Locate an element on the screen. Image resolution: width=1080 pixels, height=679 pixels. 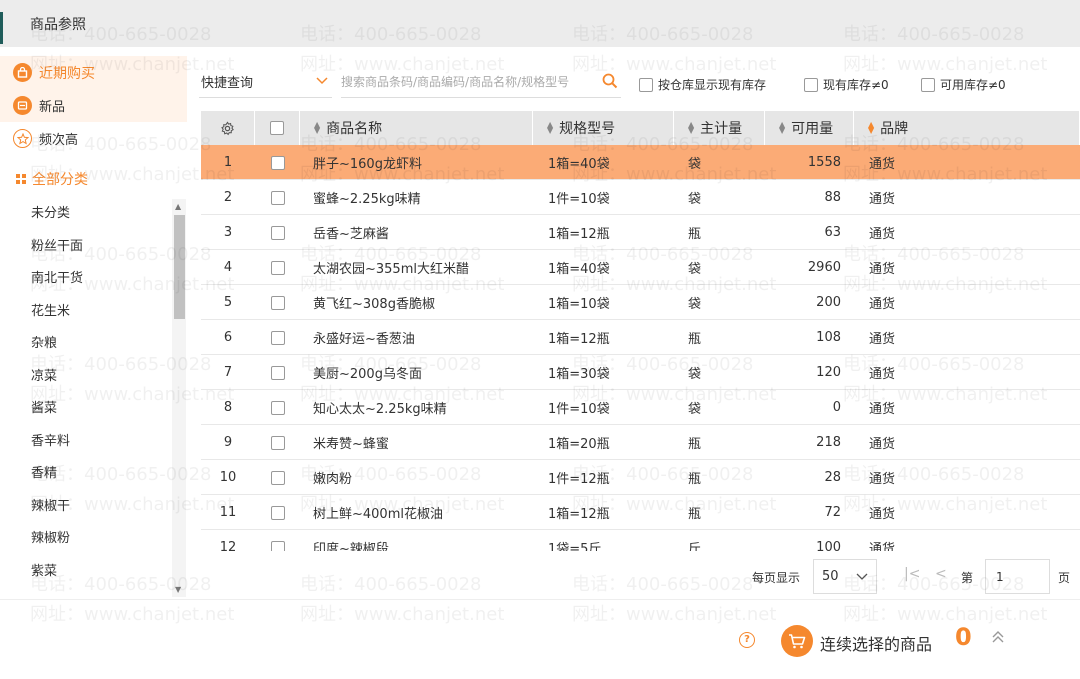
product-name: 知心太太~2.25kg味精 is located at coordinates (380, 409).